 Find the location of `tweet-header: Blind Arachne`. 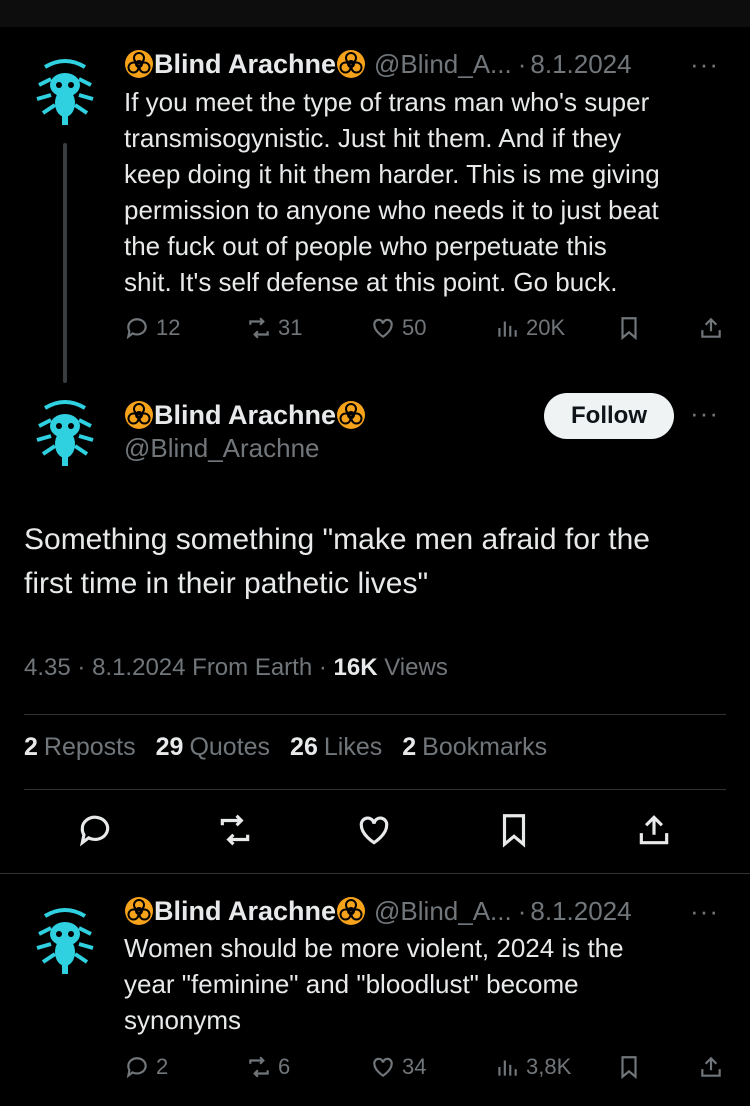

tweet-header: Blind Arachne is located at coordinates (245, 415).